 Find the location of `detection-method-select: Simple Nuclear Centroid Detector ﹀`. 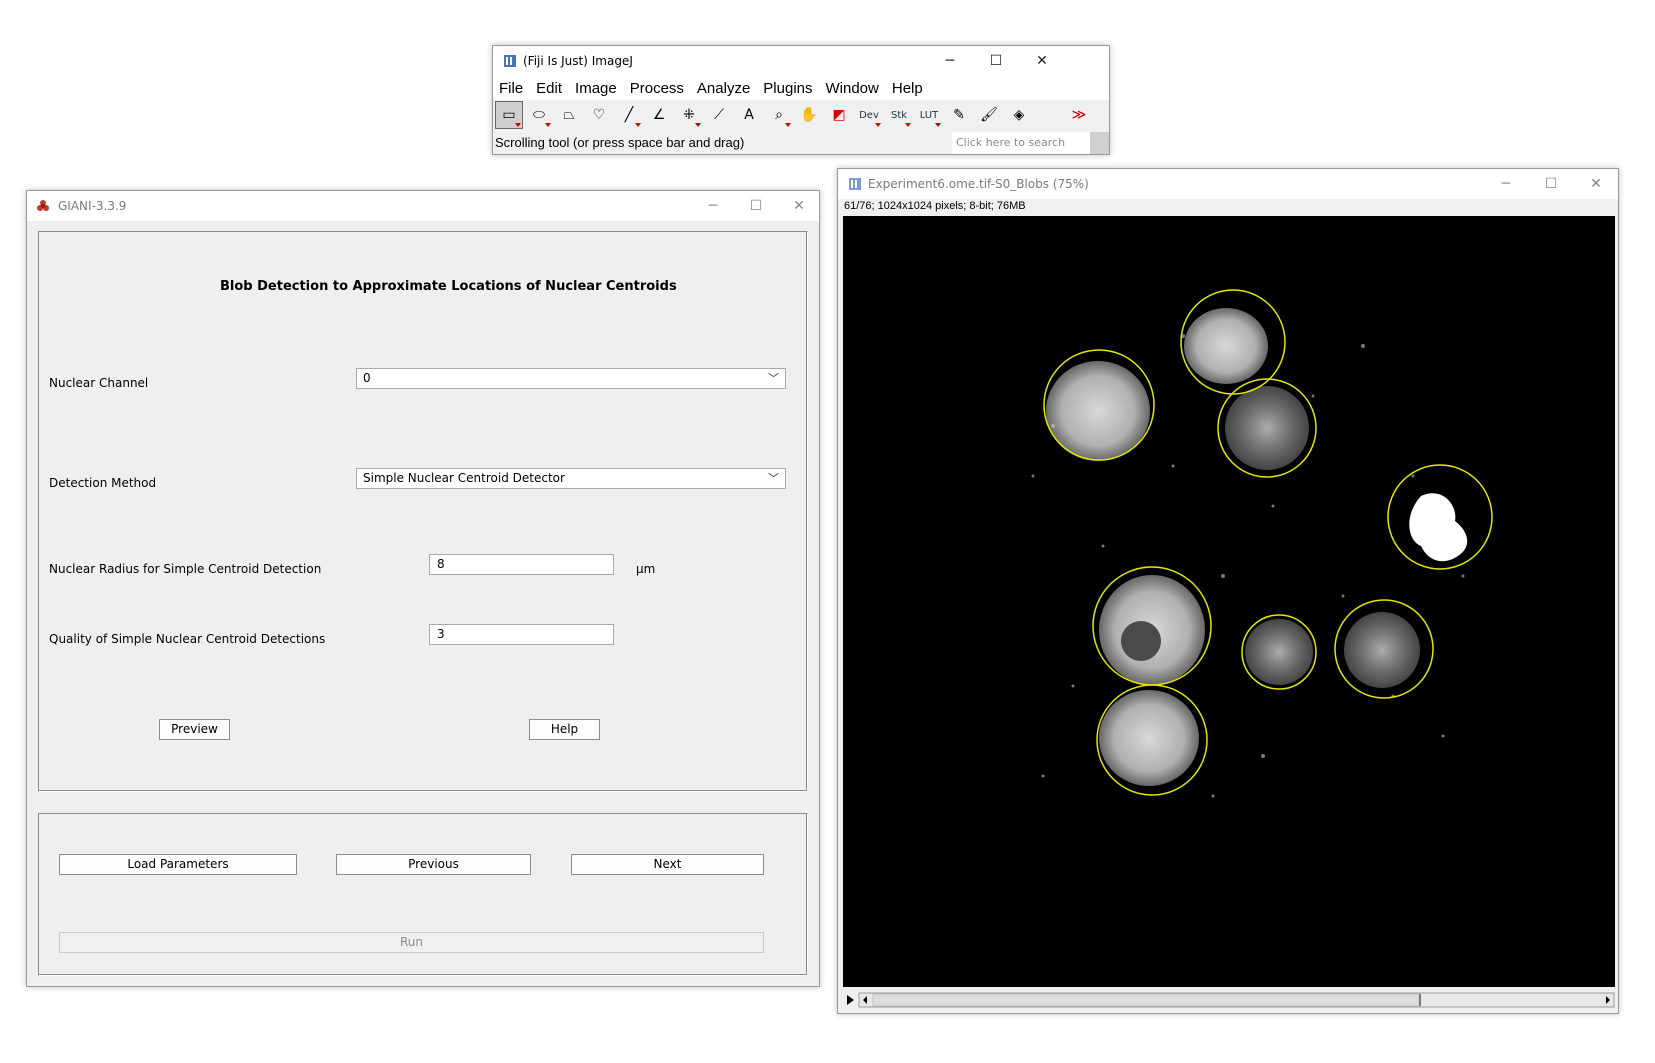

detection-method-select: Simple Nuclear Centroid Detector ﹀ is located at coordinates (571, 478).